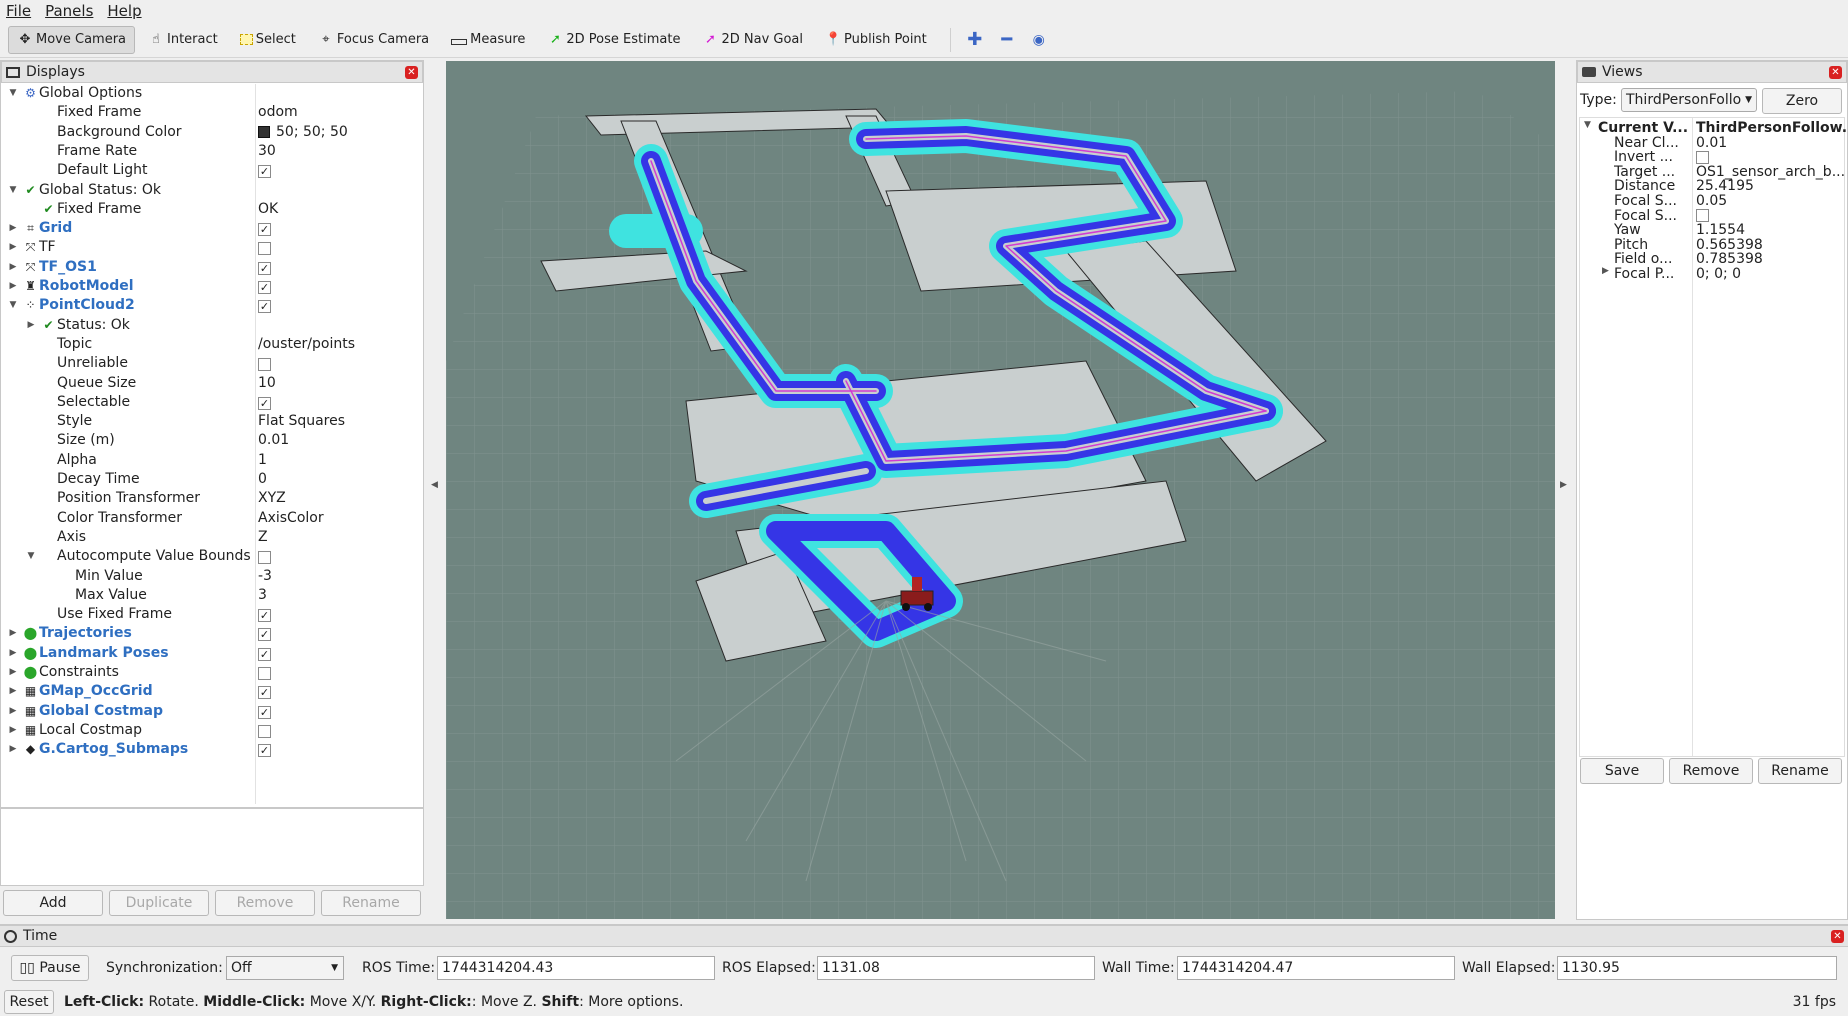  What do you see at coordinates (1711, 143) in the screenshot?
I see `view-property-value: 0.01` at bounding box center [1711, 143].